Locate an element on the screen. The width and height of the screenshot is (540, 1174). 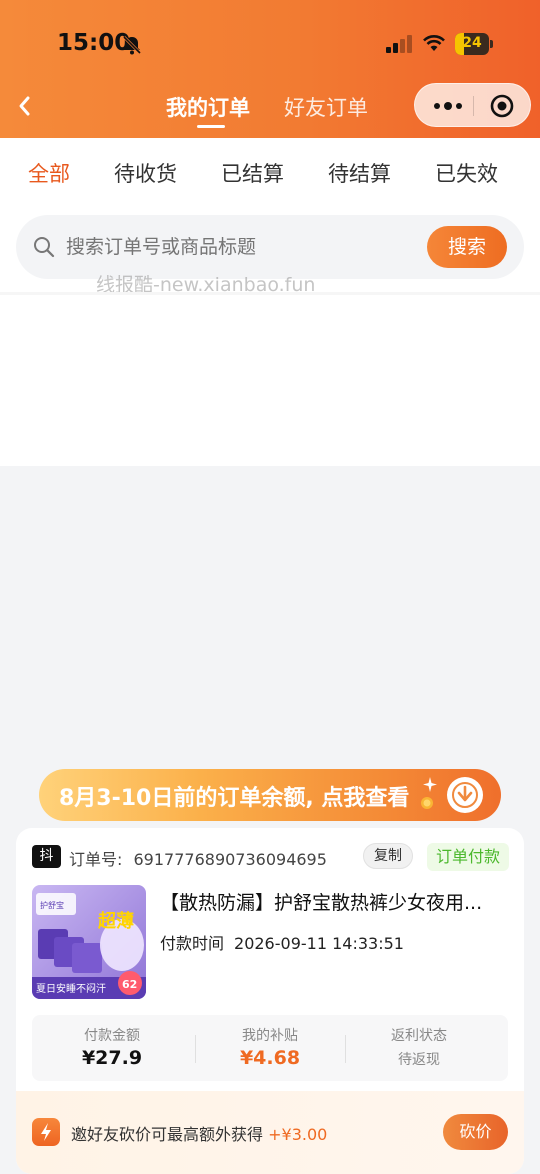
bell-muted-icon is located at coordinates (132, 45).